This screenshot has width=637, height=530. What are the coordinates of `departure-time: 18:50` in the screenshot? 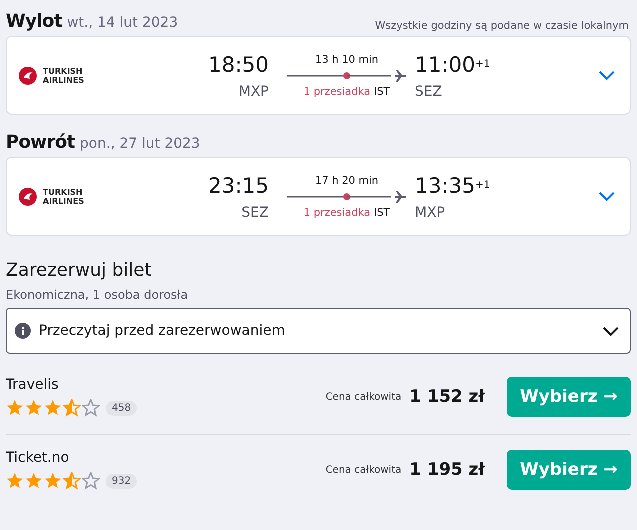 It's located at (238, 65).